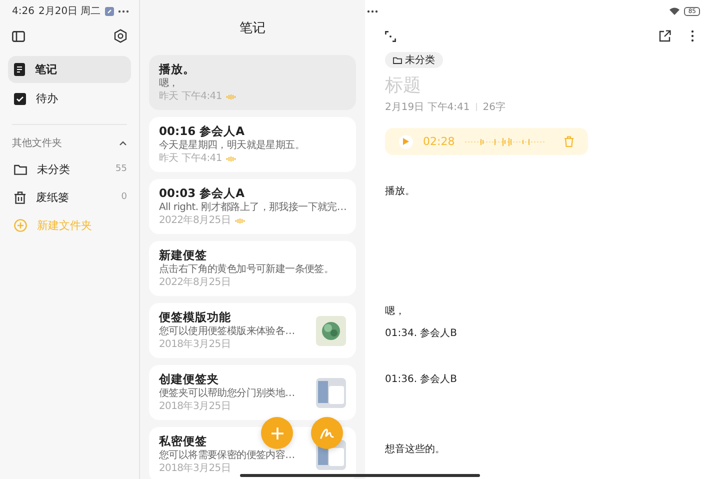 The image size is (720, 479). I want to click on note-card: 新建便签 点击右下角的黄色加号可新建一条便签。 2022年8月25日, so click(252, 268).